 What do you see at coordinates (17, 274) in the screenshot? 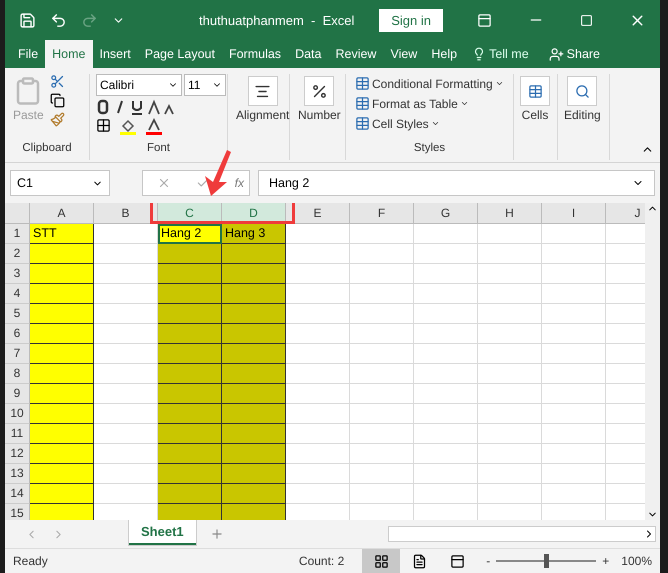
I see `row-header: 3` at bounding box center [17, 274].